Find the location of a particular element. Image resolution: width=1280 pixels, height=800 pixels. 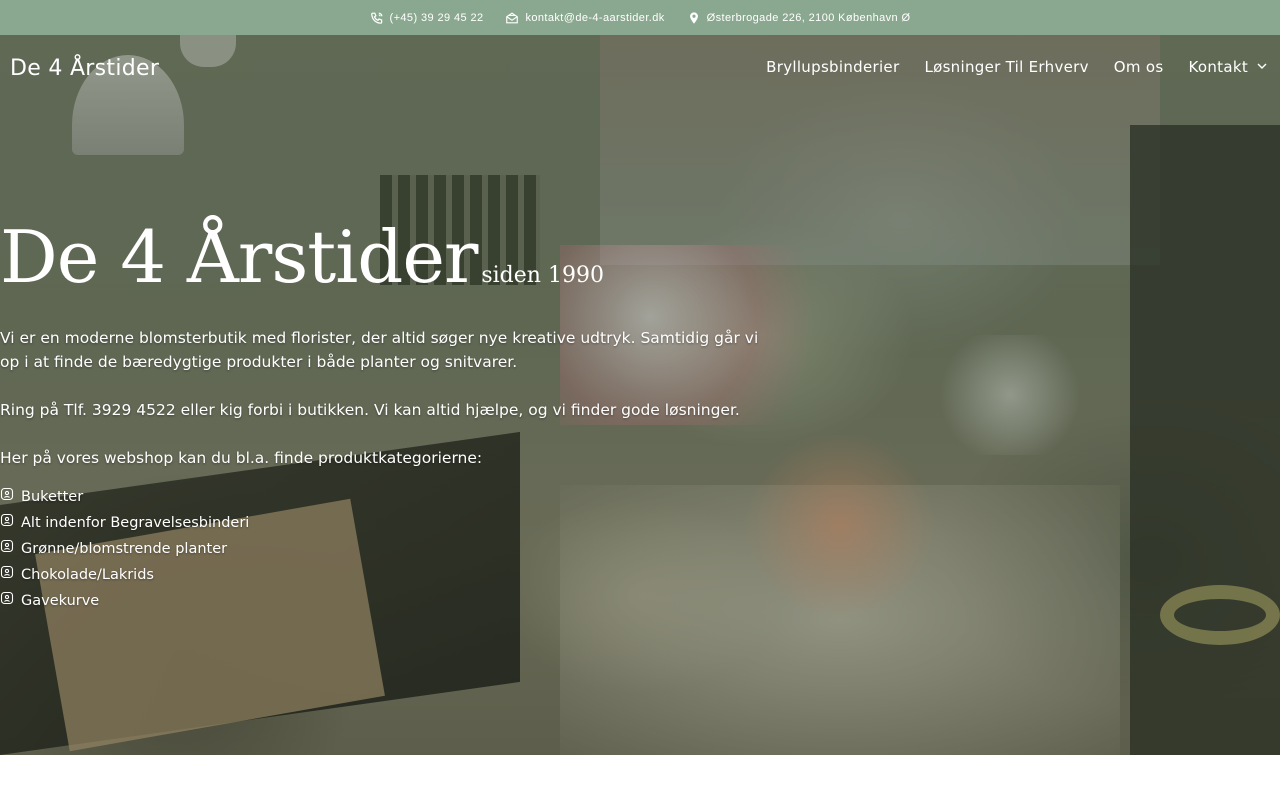

hero-heading: De 4 Årstider siden 1990 is located at coordinates (302, 257).